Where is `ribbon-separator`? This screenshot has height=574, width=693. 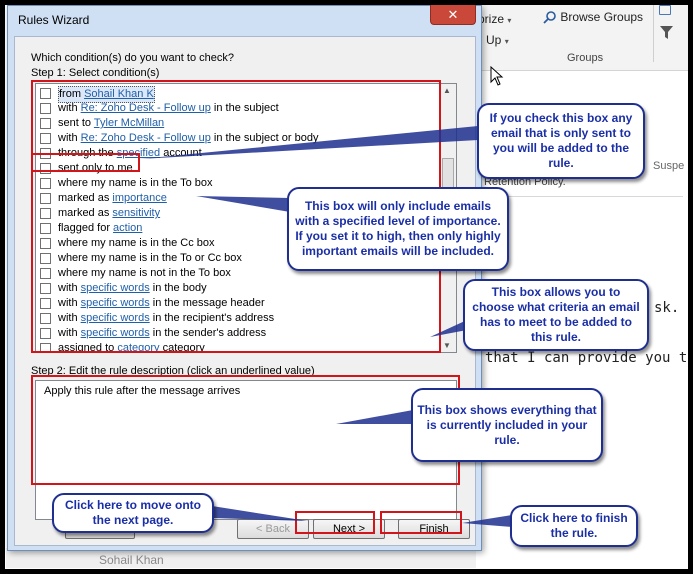
ribbon-separator is located at coordinates (653, 33).